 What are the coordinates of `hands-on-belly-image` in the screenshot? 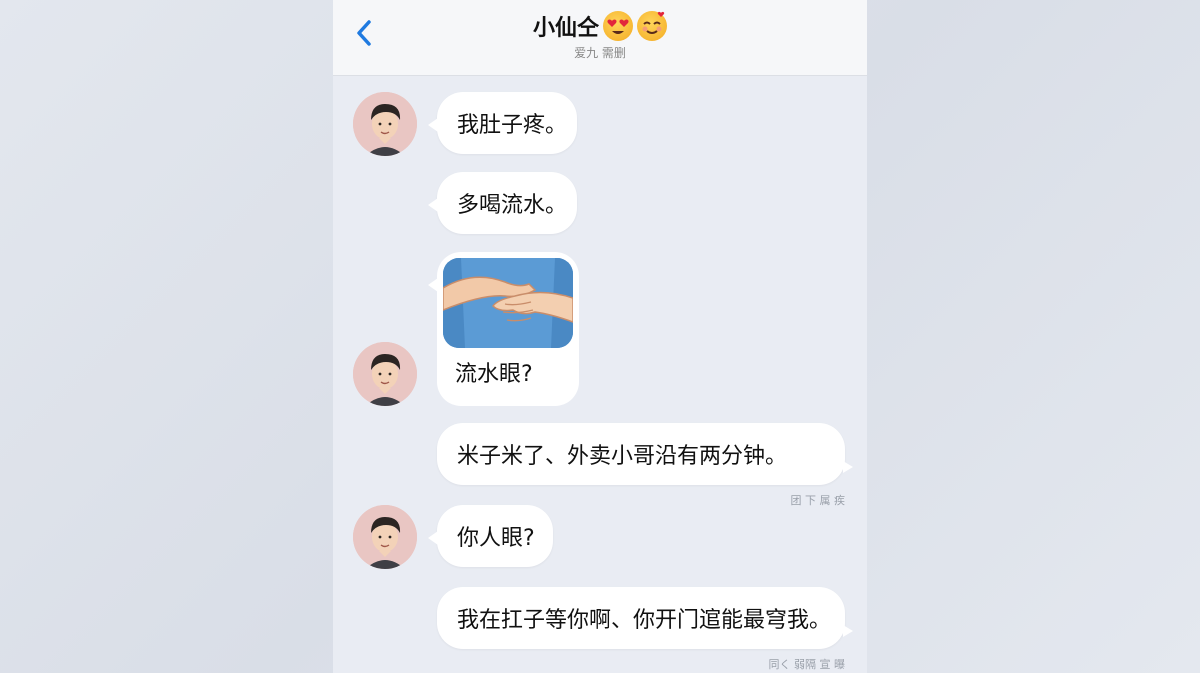 It's located at (508, 303).